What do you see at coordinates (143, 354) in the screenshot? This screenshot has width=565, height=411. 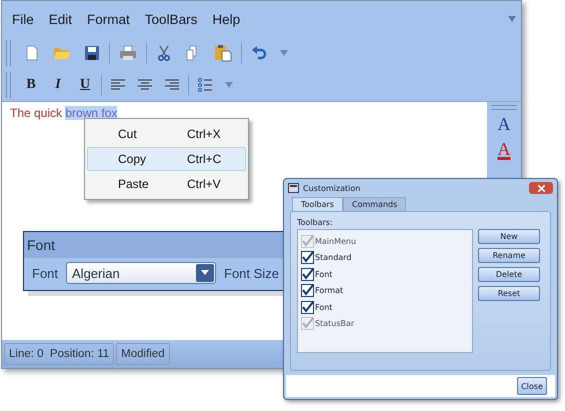 I see `status-field: Modified` at bounding box center [143, 354].